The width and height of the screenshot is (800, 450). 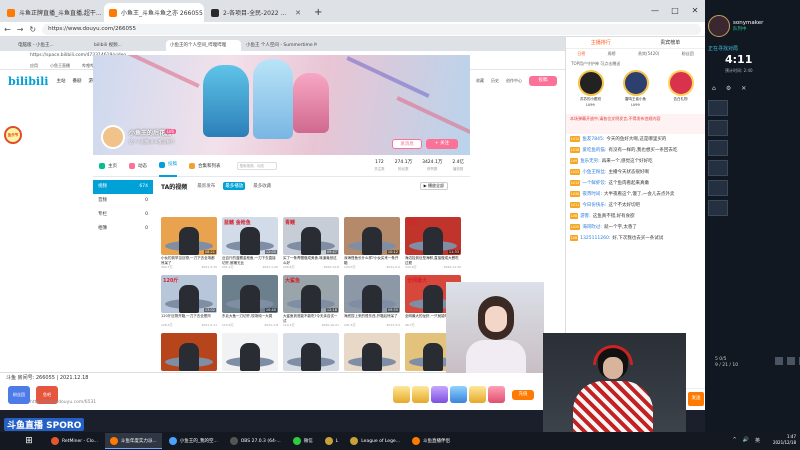 What do you see at coordinates (303, 441) in the screenshot?
I see `taskbar-app: 微信` at bounding box center [303, 441].